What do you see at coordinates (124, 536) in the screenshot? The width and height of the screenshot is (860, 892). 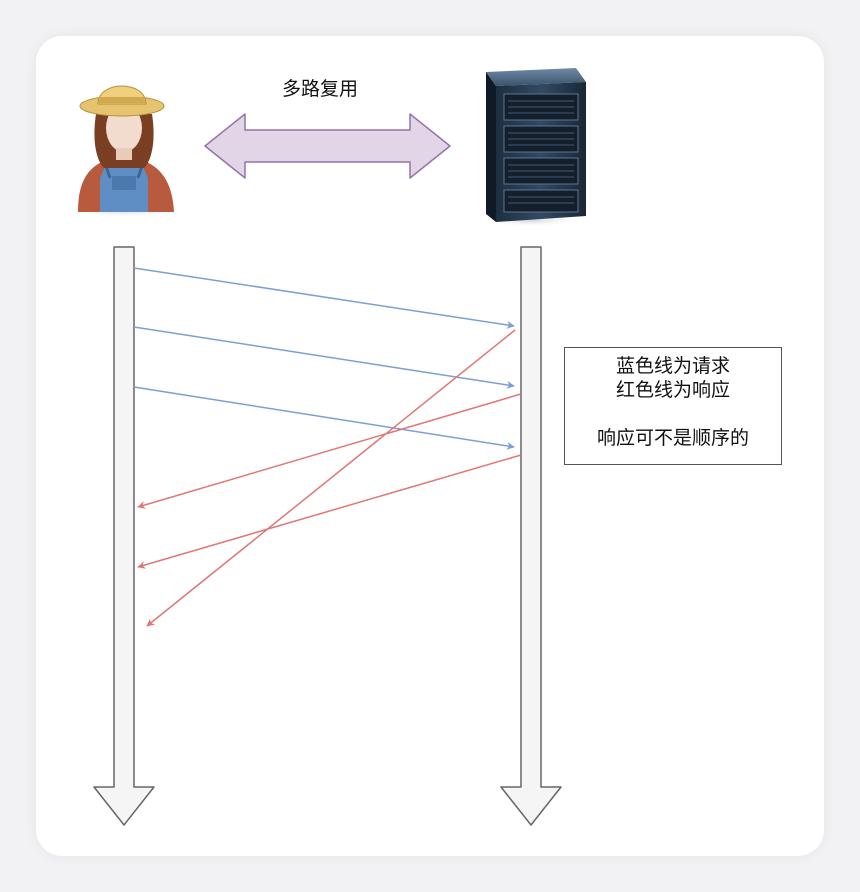 I see `client-timeline` at bounding box center [124, 536].